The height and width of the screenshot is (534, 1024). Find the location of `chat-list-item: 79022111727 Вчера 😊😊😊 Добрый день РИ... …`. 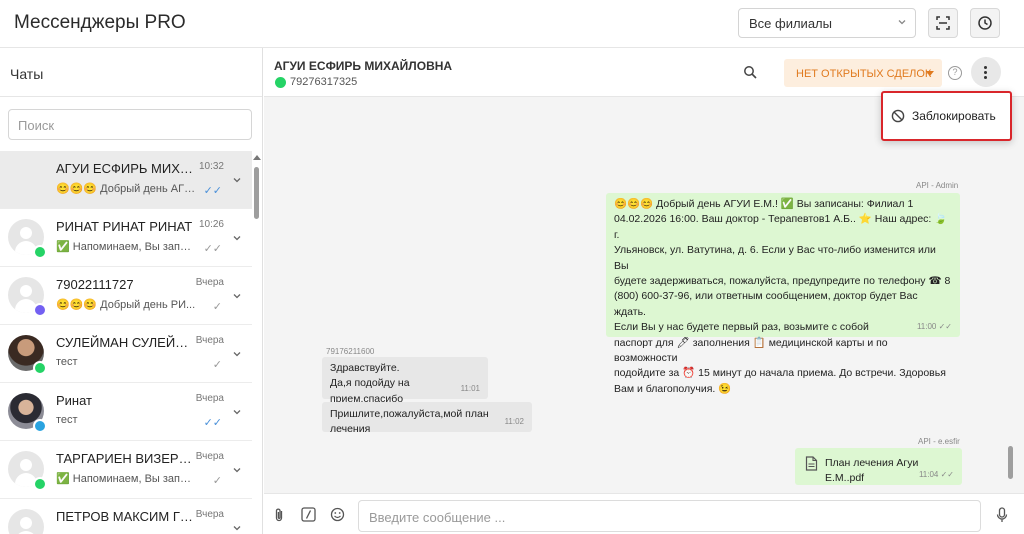

chat-list-item: 79022111727 Вчера 😊😊😊 Добрый день РИ... … is located at coordinates (126, 296).